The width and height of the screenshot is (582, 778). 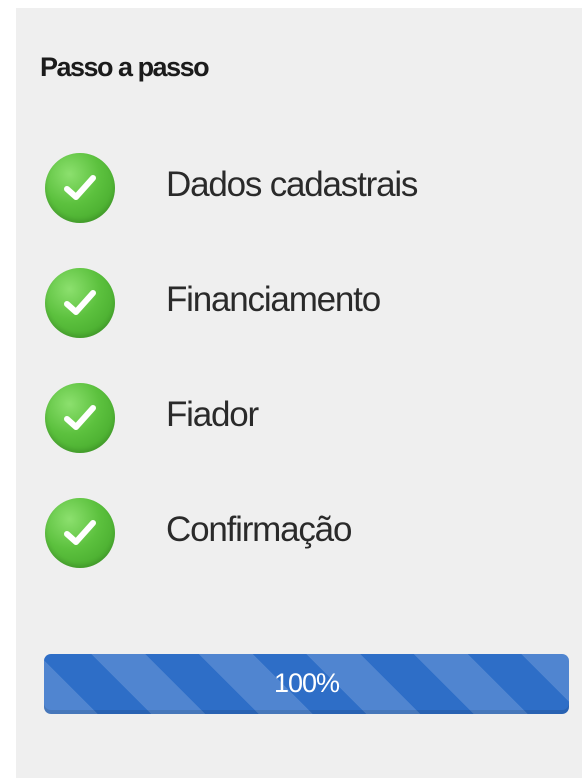 What do you see at coordinates (305, 555) in the screenshot?
I see `step-item-confirmacao: Confirmação` at bounding box center [305, 555].